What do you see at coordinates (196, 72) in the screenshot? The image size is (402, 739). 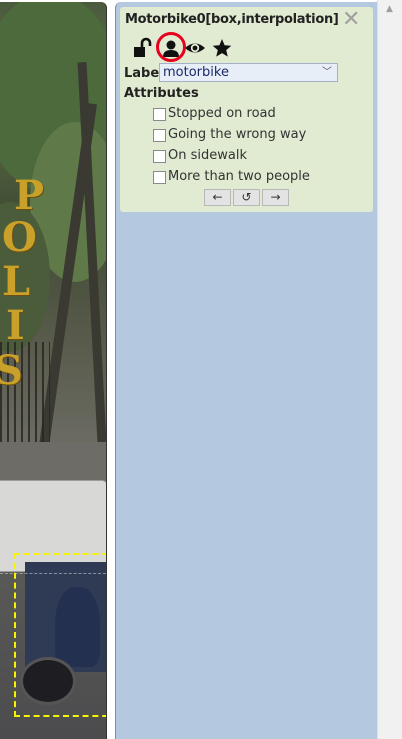 I see `label-select-value: motorbike` at bounding box center [196, 72].